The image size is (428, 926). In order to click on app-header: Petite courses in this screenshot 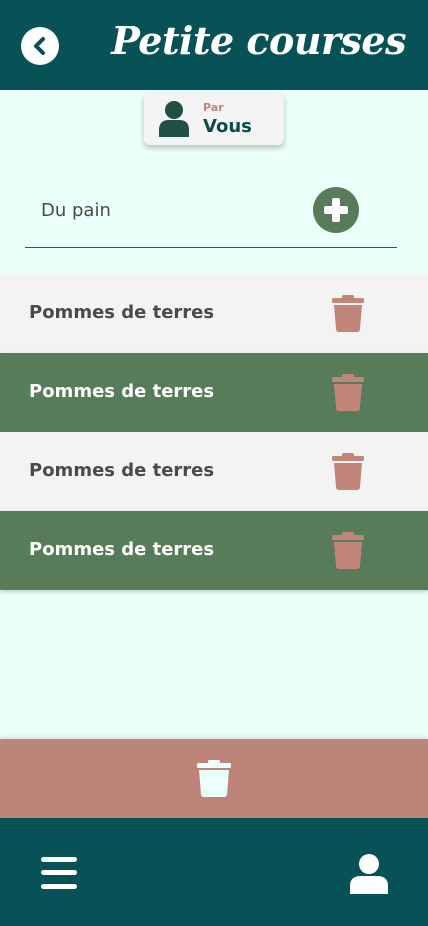, I will do `click(214, 45)`.